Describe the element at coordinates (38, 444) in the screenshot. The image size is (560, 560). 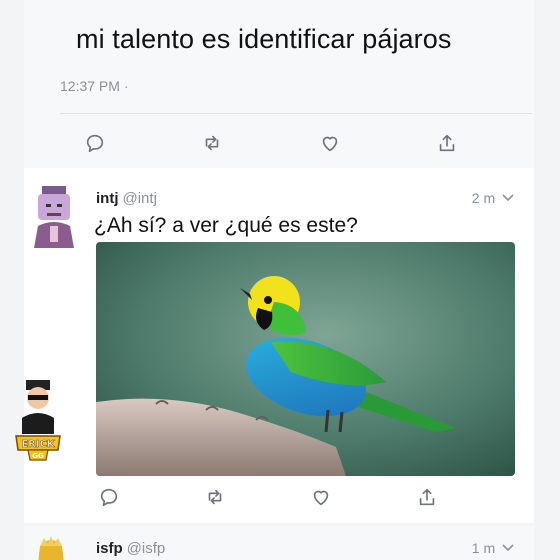
I see `svg-text: ERICK` at that location.